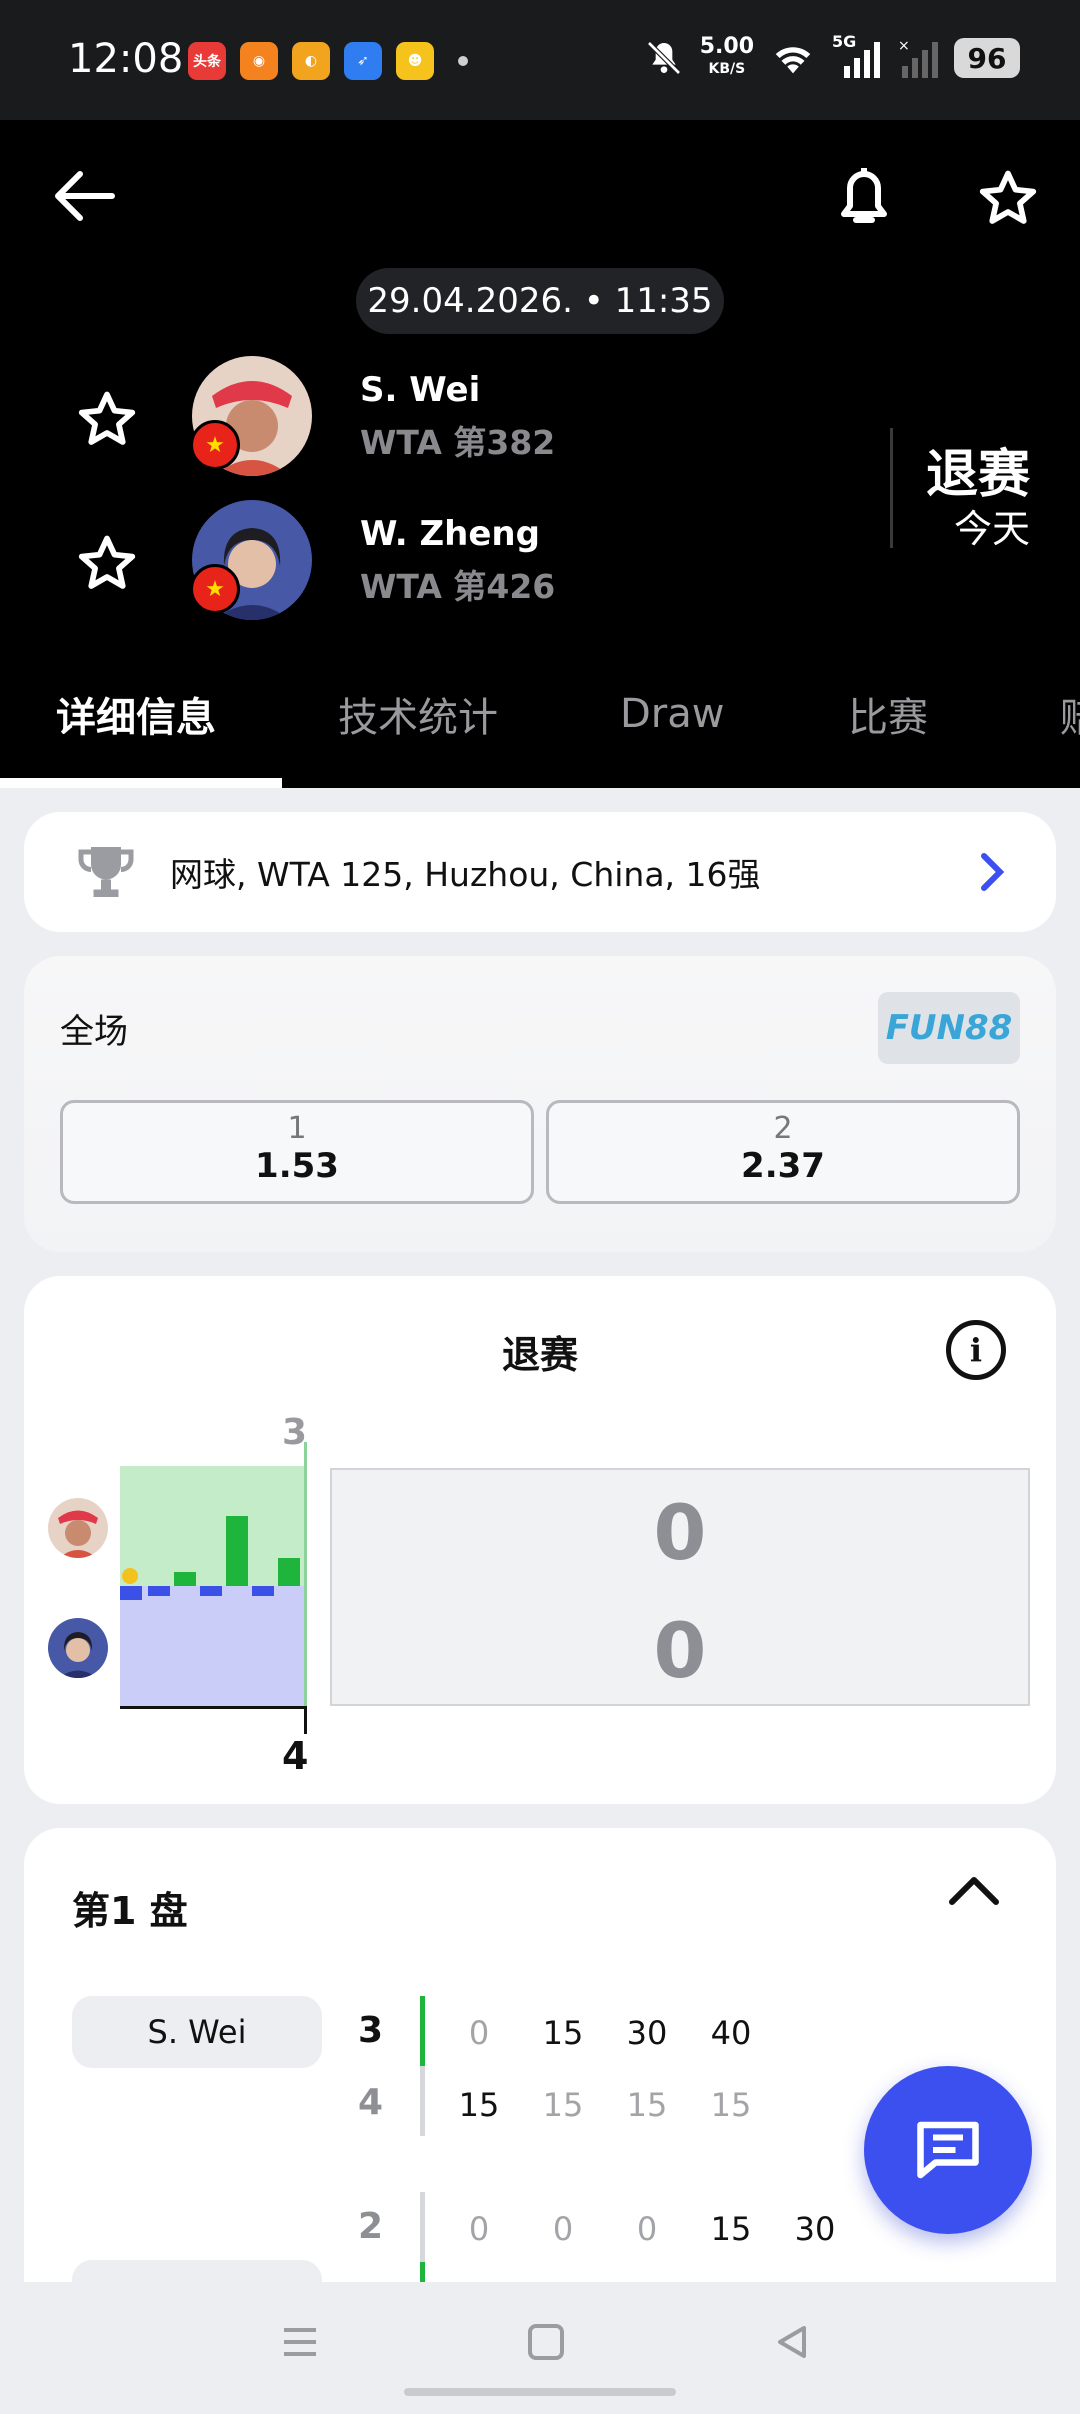 The height and width of the screenshot is (2414, 1080). What do you see at coordinates (440, 416) in the screenshot?
I see `player-row-1: ★ S. Wei WTA 第382` at bounding box center [440, 416].